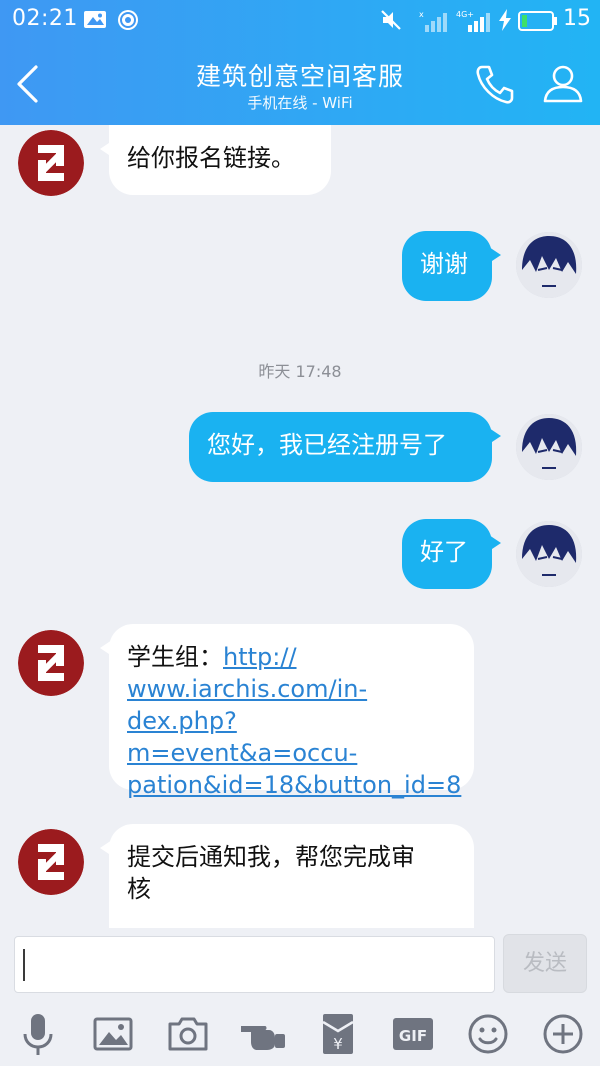 This screenshot has width=600, height=1066. What do you see at coordinates (488, 1034) in the screenshot?
I see `emoji-icon` at bounding box center [488, 1034].